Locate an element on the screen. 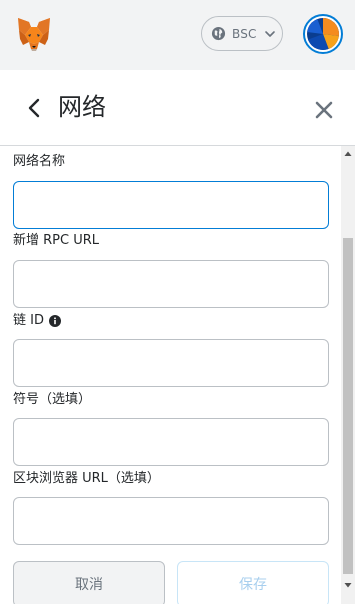 Image resolution: width=355 pixels, height=604 pixels. page-header: 网络 is located at coordinates (177, 108).